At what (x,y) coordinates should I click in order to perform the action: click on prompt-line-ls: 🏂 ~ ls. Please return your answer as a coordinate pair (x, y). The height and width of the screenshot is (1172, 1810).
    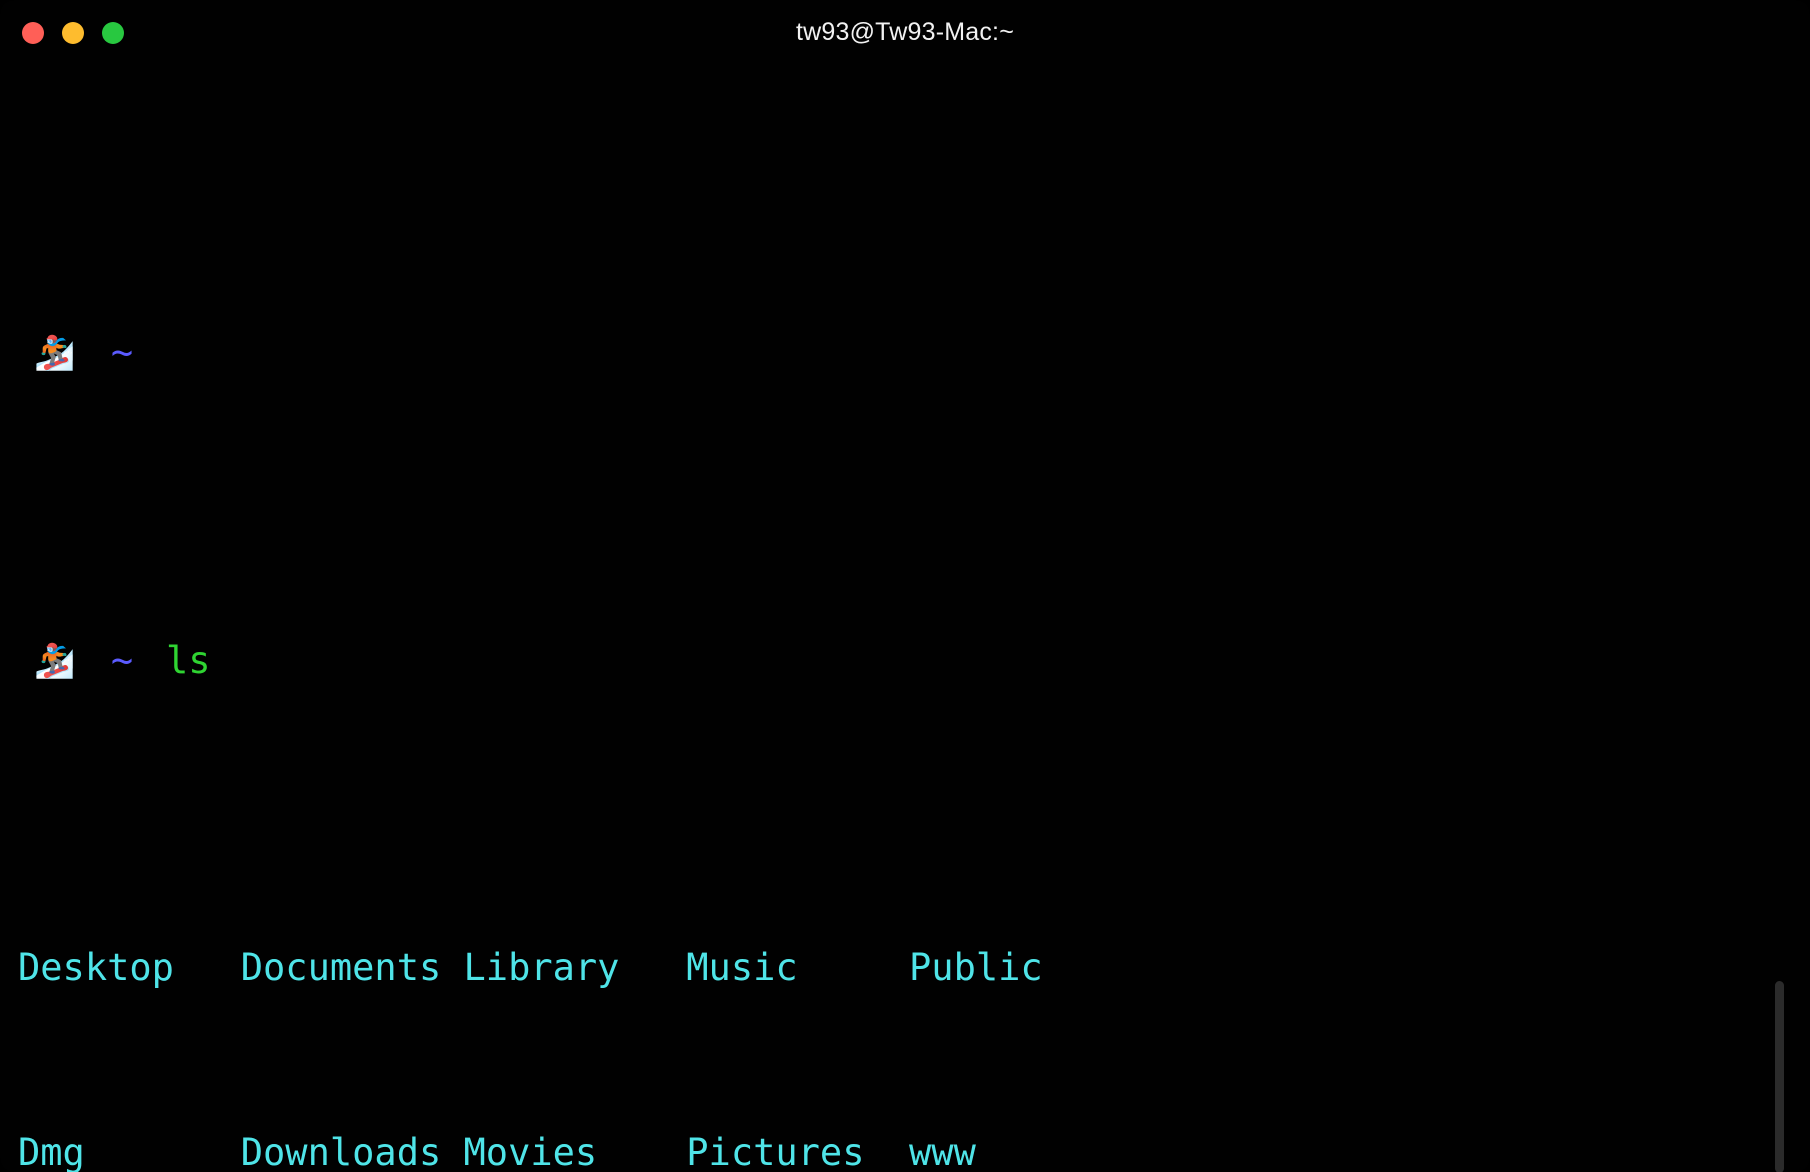
    Looking at the image, I should click on (905, 661).